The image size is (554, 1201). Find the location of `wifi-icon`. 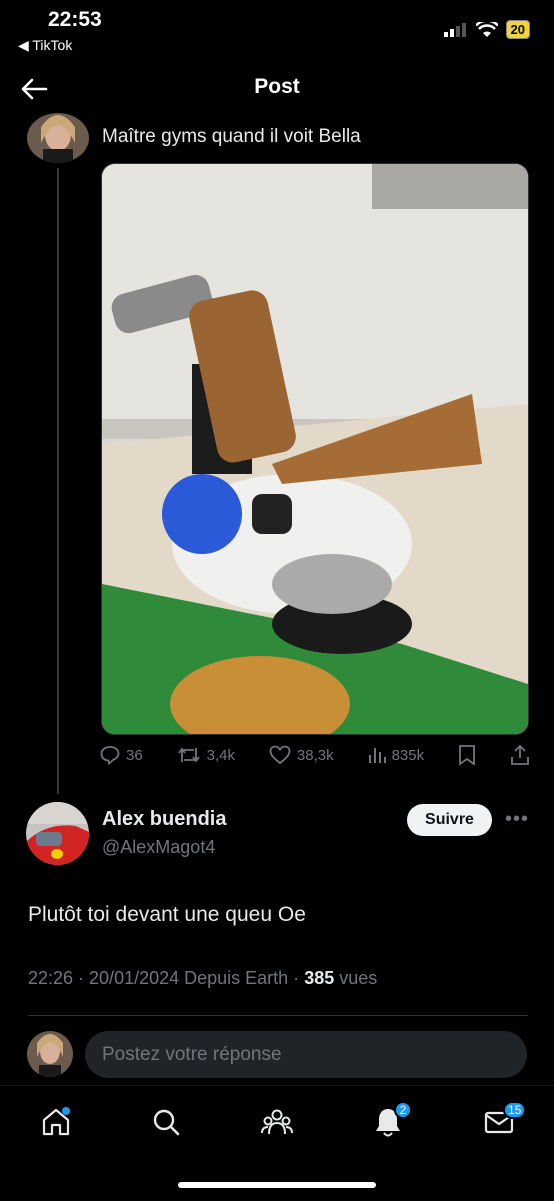

wifi-icon is located at coordinates (486, 29).